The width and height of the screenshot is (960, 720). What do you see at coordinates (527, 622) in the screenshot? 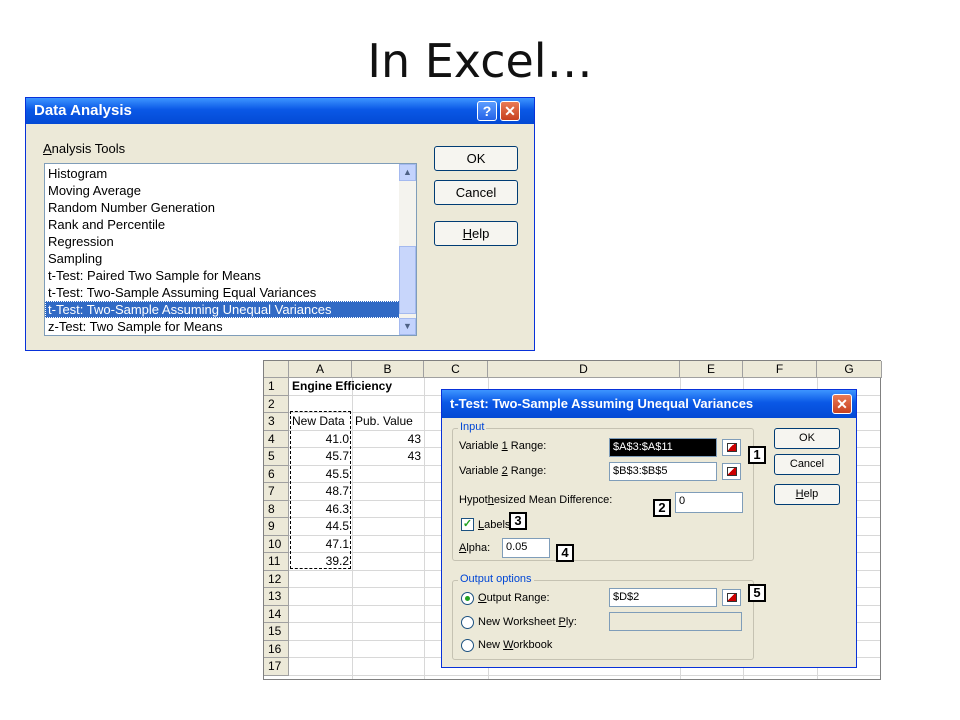
I see `new-worksheet-label: New Worksheet Ply:` at bounding box center [527, 622].